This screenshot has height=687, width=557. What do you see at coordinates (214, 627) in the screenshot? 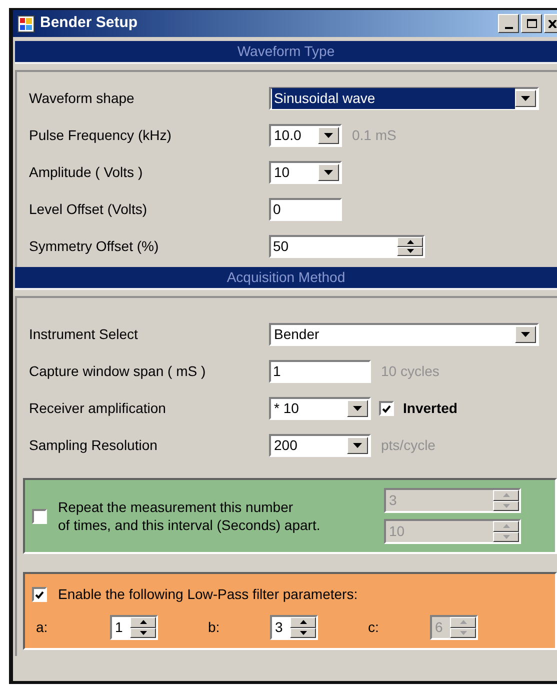
I see `parameter-label: b:` at bounding box center [214, 627].